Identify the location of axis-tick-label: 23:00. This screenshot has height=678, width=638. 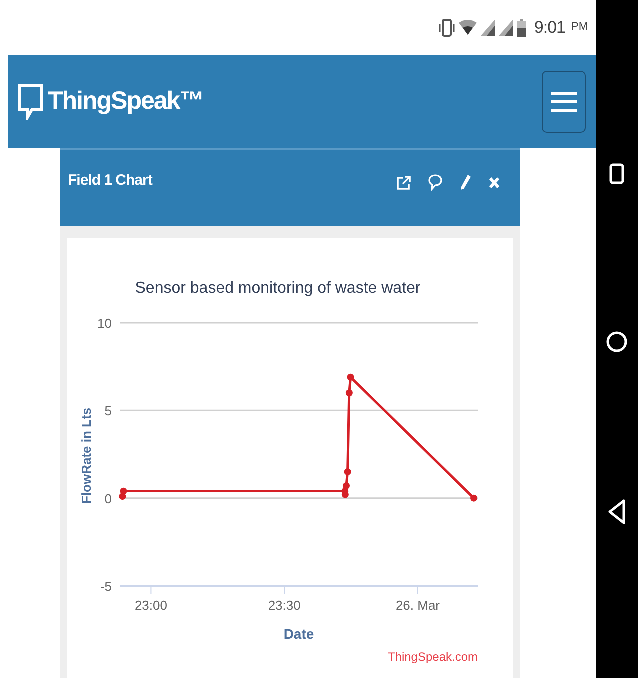
(151, 605).